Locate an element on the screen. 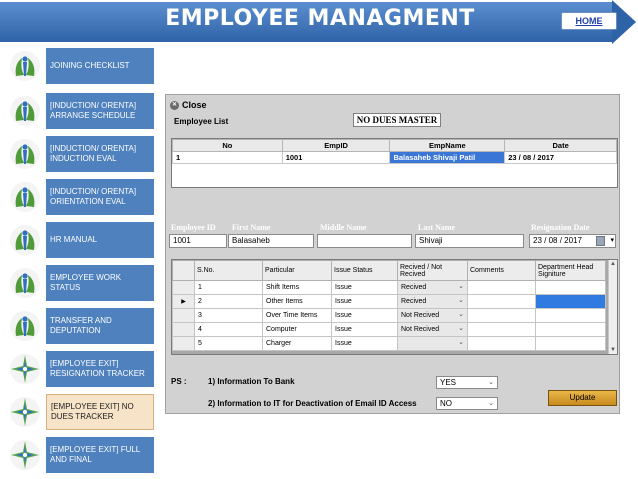 The height and width of the screenshot is (479, 638). col-header-empname: EmpName is located at coordinates (447, 145).